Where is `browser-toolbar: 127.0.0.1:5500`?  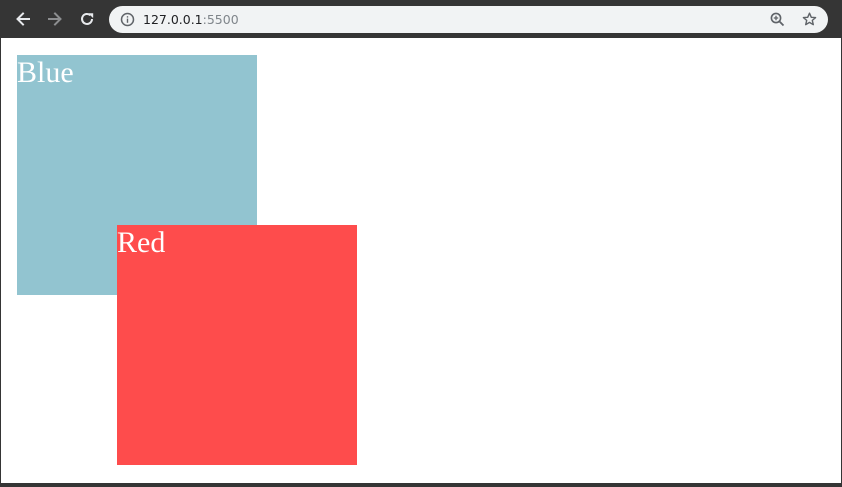 browser-toolbar: 127.0.0.1:5500 is located at coordinates (421, 19).